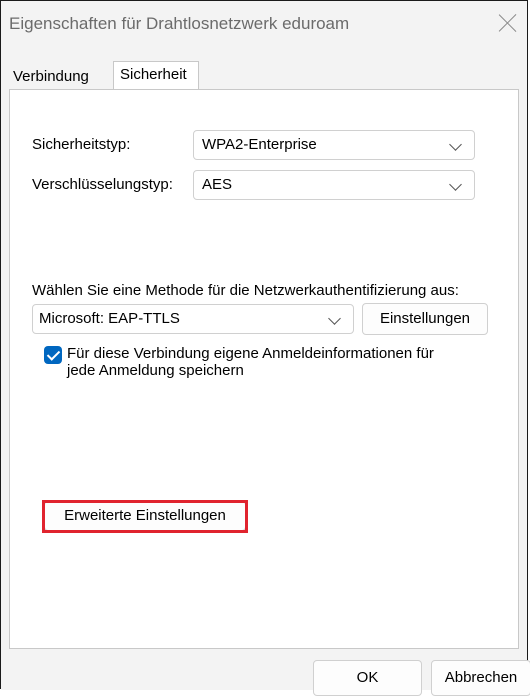  Describe the element at coordinates (193, 319) in the screenshot. I see `auth-method-dropdown: Microsoft: EAP-TTLS` at that location.